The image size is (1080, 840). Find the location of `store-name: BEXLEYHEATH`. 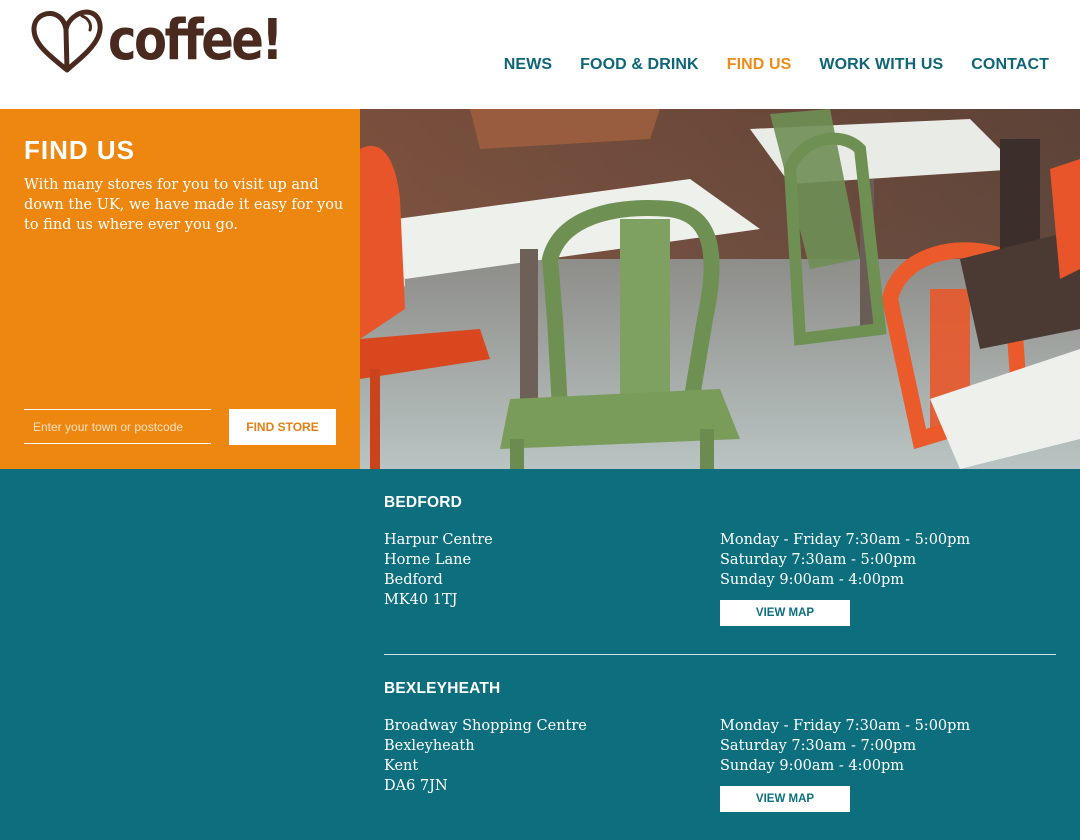

store-name: BEXLEYHEATH is located at coordinates (442, 688).